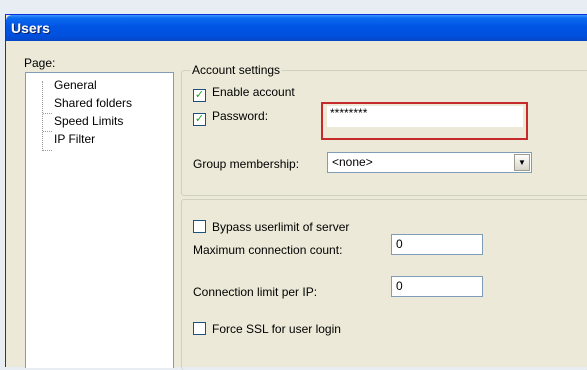  I want to click on group-membership-label: Group membership:, so click(246, 164).